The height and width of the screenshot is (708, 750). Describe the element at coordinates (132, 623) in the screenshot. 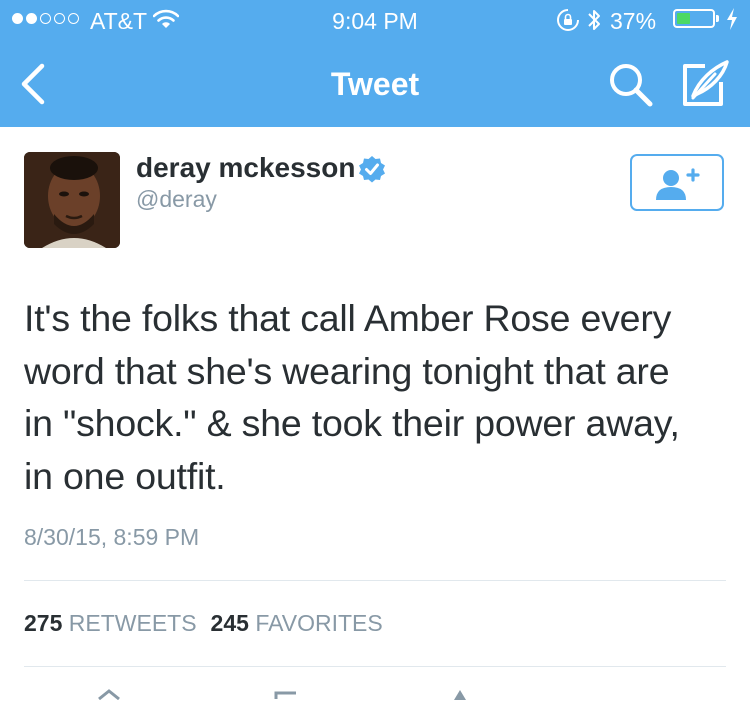

I see `retweets-label: RETWEETS` at that location.